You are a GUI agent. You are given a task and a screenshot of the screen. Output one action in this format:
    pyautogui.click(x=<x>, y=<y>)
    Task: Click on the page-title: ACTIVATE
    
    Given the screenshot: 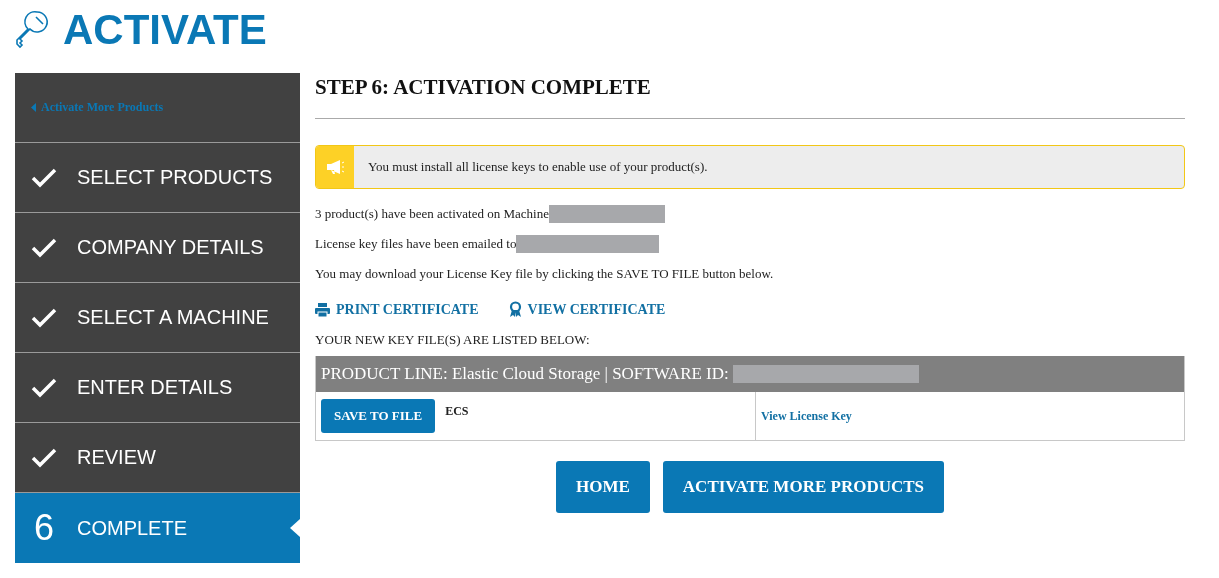 What is the action you would take?
    pyautogui.click(x=165, y=30)
    